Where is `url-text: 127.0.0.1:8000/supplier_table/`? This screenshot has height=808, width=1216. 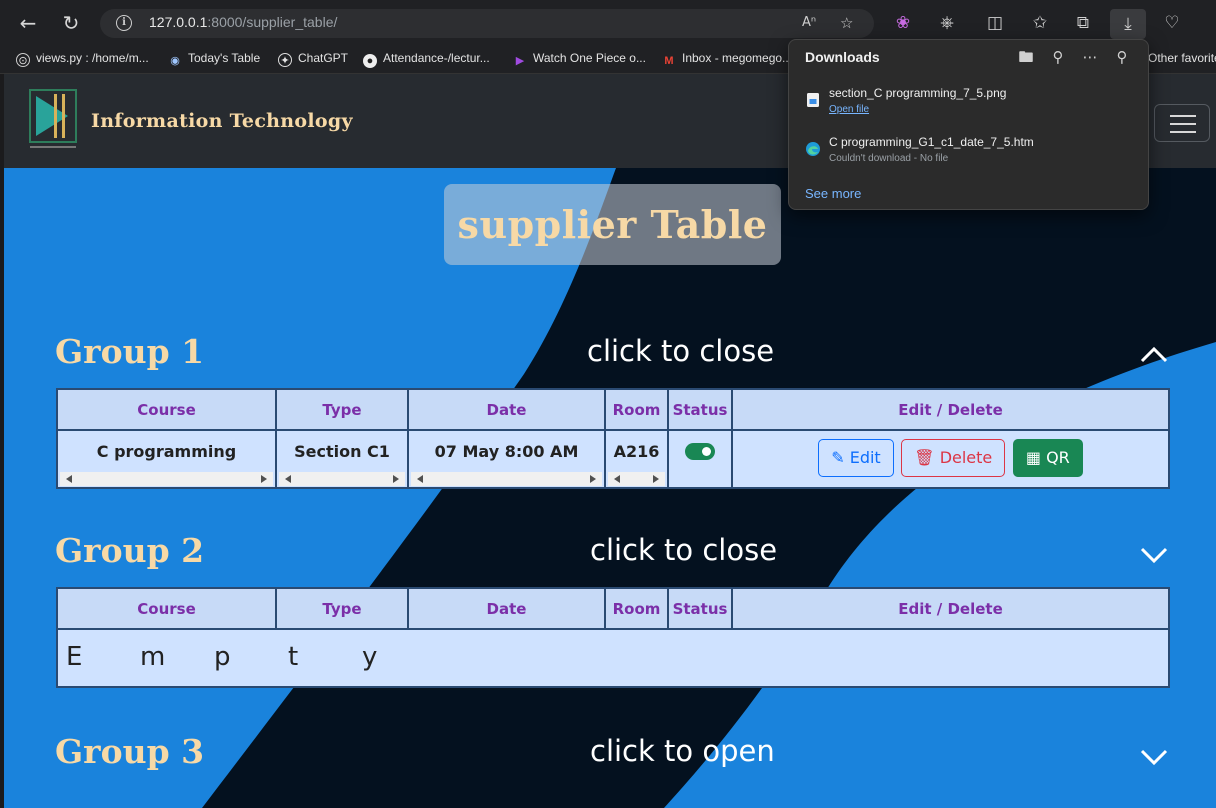 url-text: 127.0.0.1:8000/supplier_table/ is located at coordinates (243, 22).